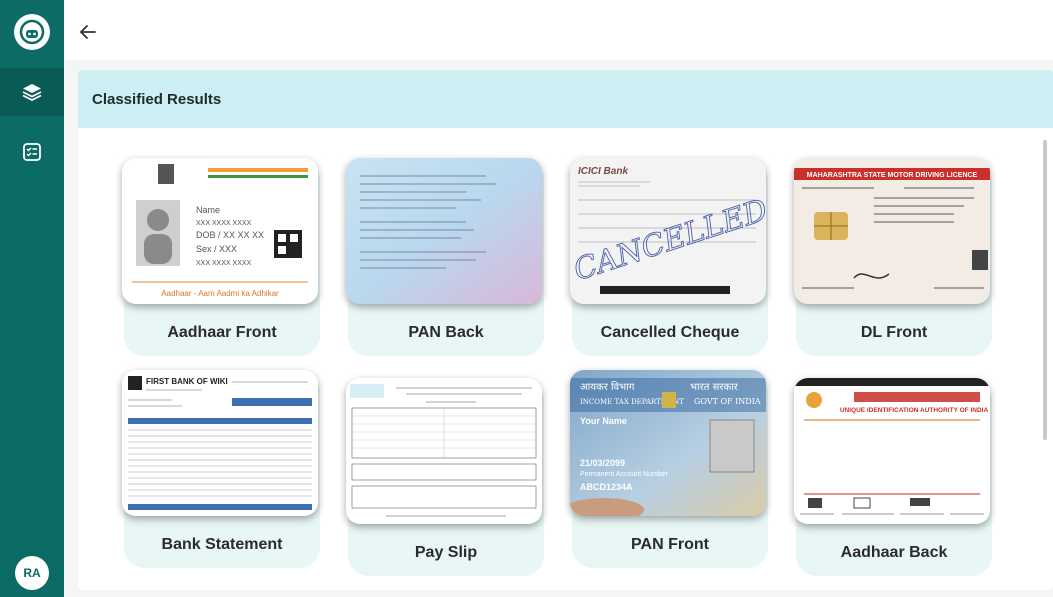  What do you see at coordinates (224, 223) in the screenshot?
I see `aadhaar-field-number: XXX XXXX XXXX` at bounding box center [224, 223].